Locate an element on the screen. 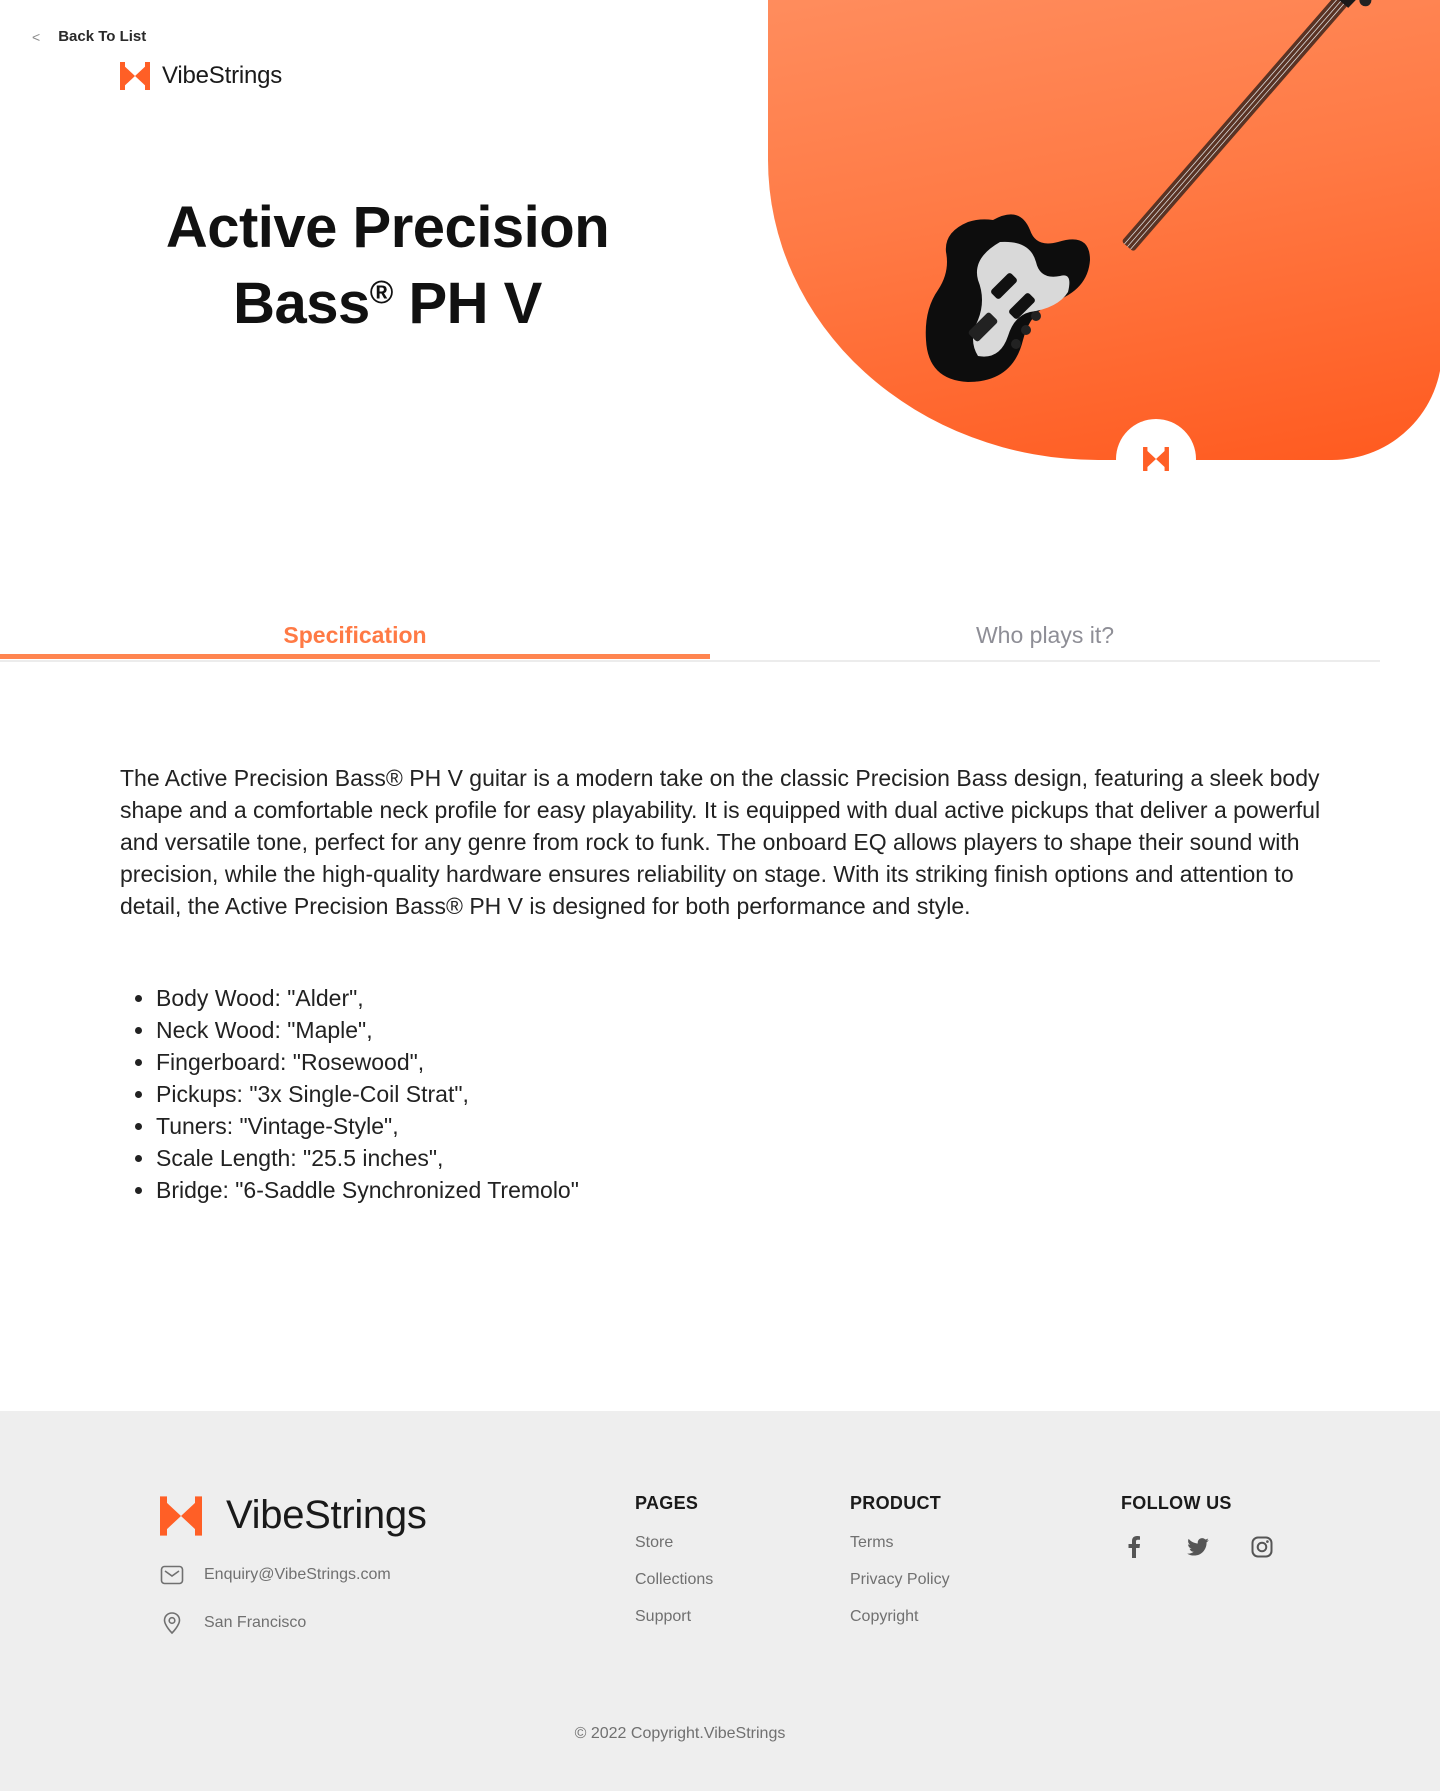 The height and width of the screenshot is (1791, 1440). social-links is located at coordinates (1198, 1547).